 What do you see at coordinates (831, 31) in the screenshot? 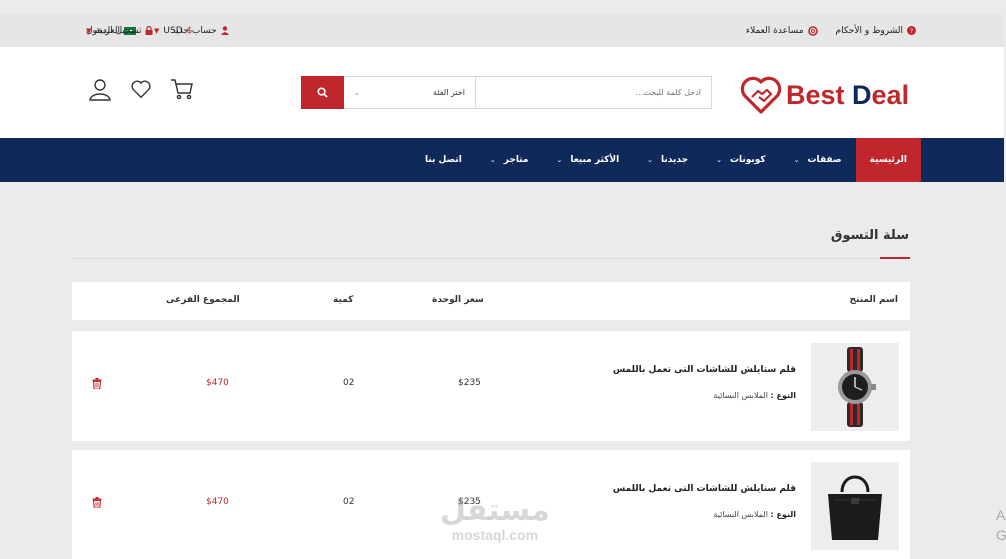
I see `top-bar-right-group: ? الشروط و الأحكام مساعدة العملاء` at bounding box center [831, 31].